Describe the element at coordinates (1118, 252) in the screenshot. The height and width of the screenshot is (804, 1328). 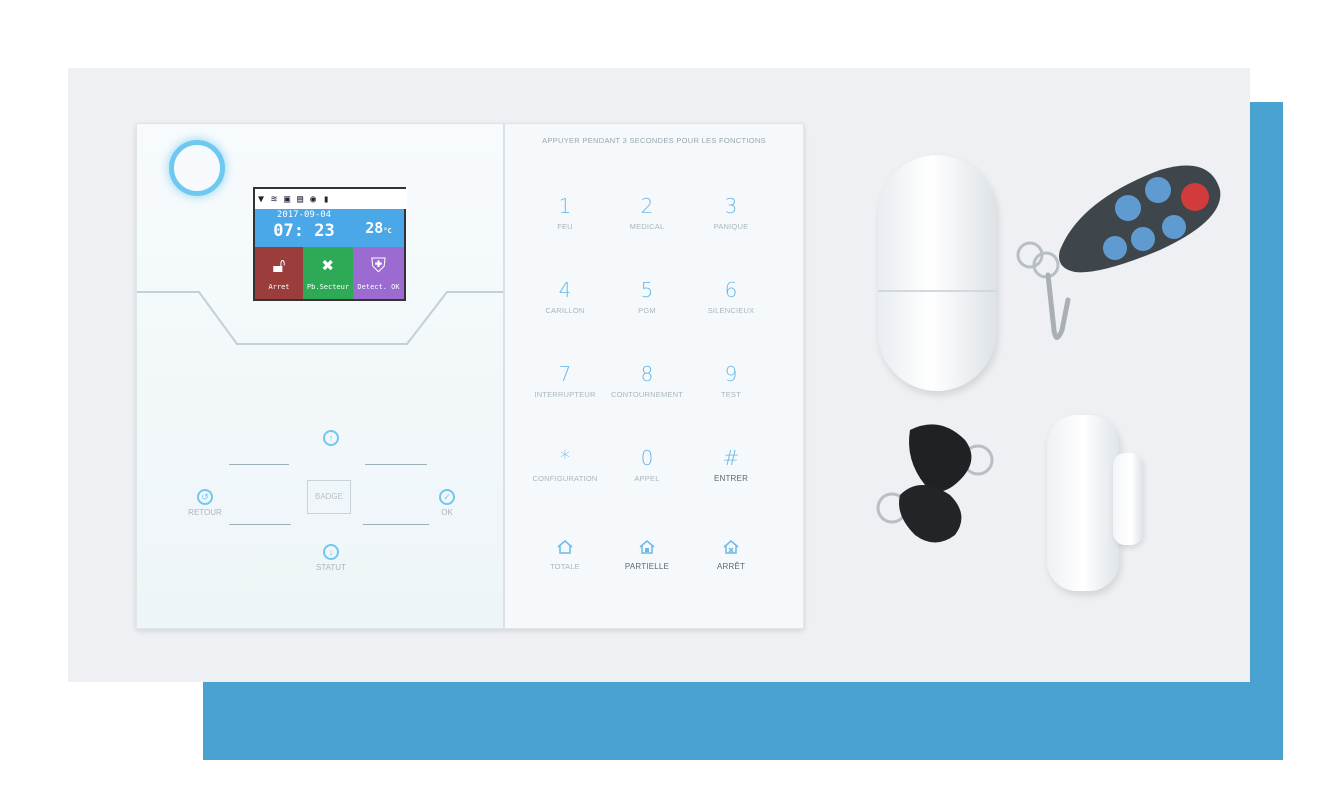
I see `remote-keyfob` at that location.